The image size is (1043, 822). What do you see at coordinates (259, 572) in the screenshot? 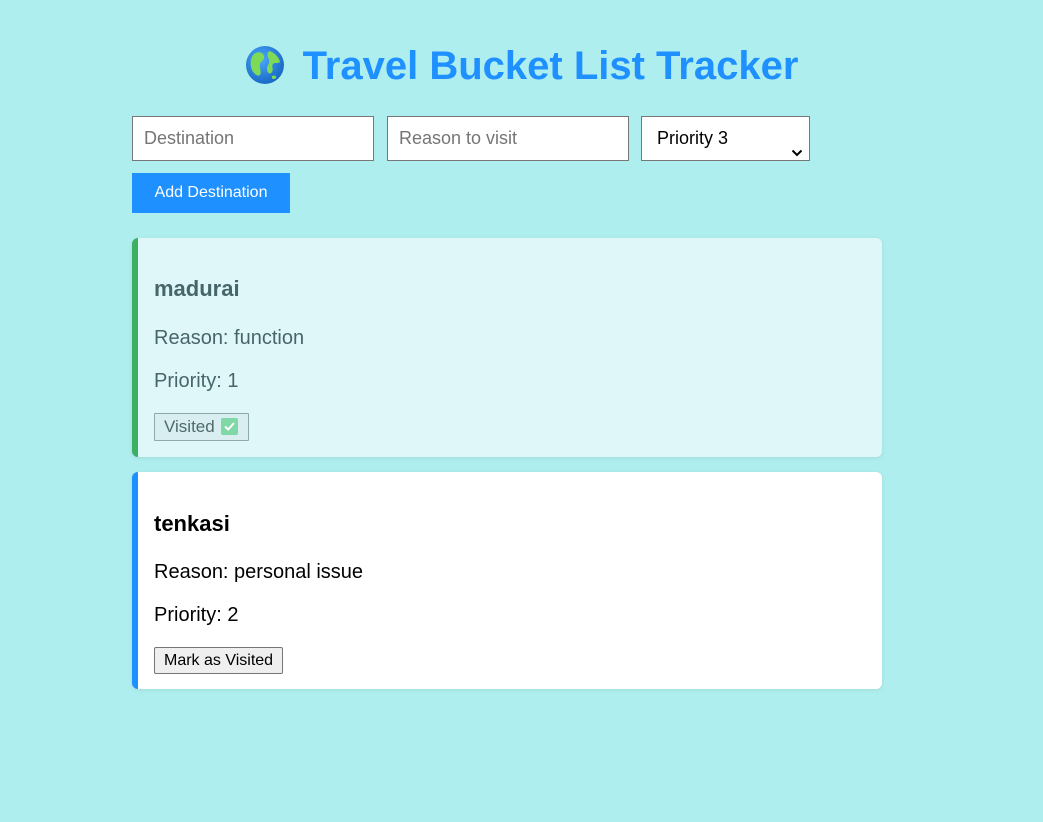
I see `destination-reason: Reason: personal issue` at bounding box center [259, 572].